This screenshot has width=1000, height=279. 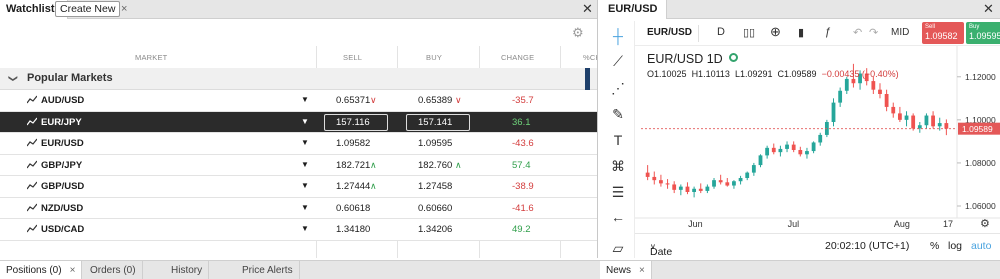 What do you see at coordinates (618, 217) in the screenshot?
I see `back-icon: ←` at bounding box center [618, 217].